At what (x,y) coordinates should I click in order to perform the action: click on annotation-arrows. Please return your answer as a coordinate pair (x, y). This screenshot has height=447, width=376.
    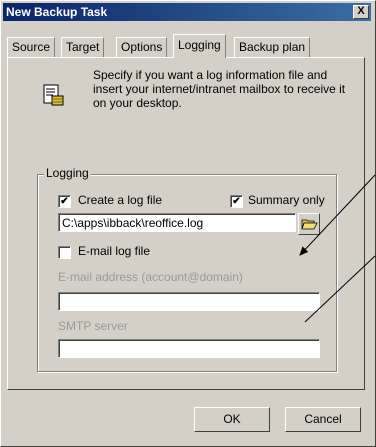
    Looking at the image, I should click on (337, 248).